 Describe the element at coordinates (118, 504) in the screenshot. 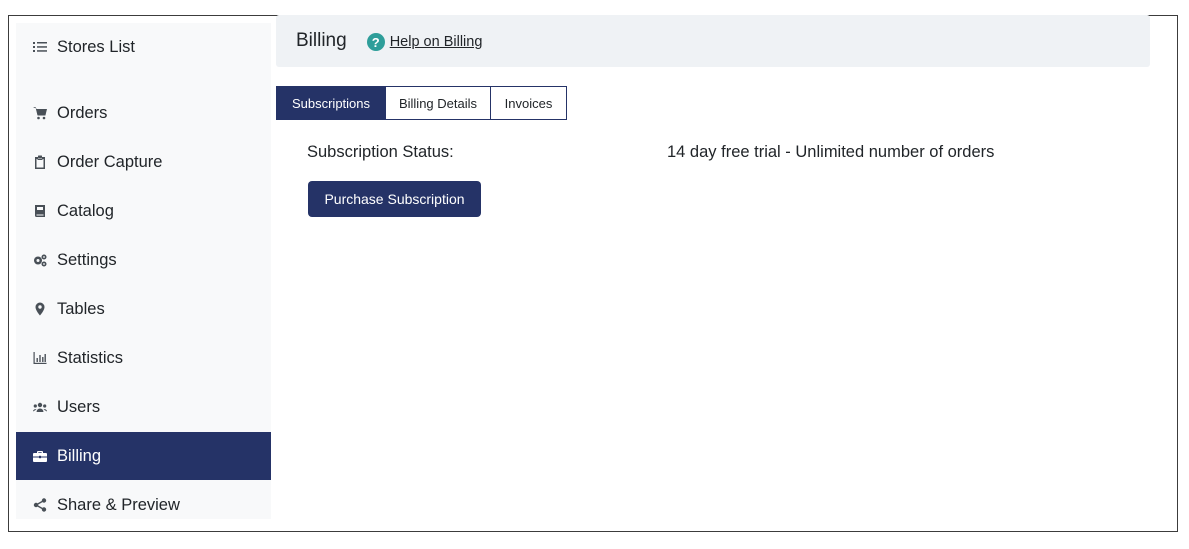

I see `sidebar-item-label: Share & Preview` at that location.